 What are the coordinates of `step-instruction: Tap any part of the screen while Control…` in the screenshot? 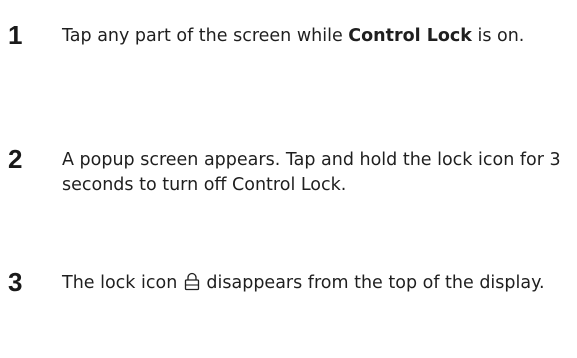 It's located at (319, 36).